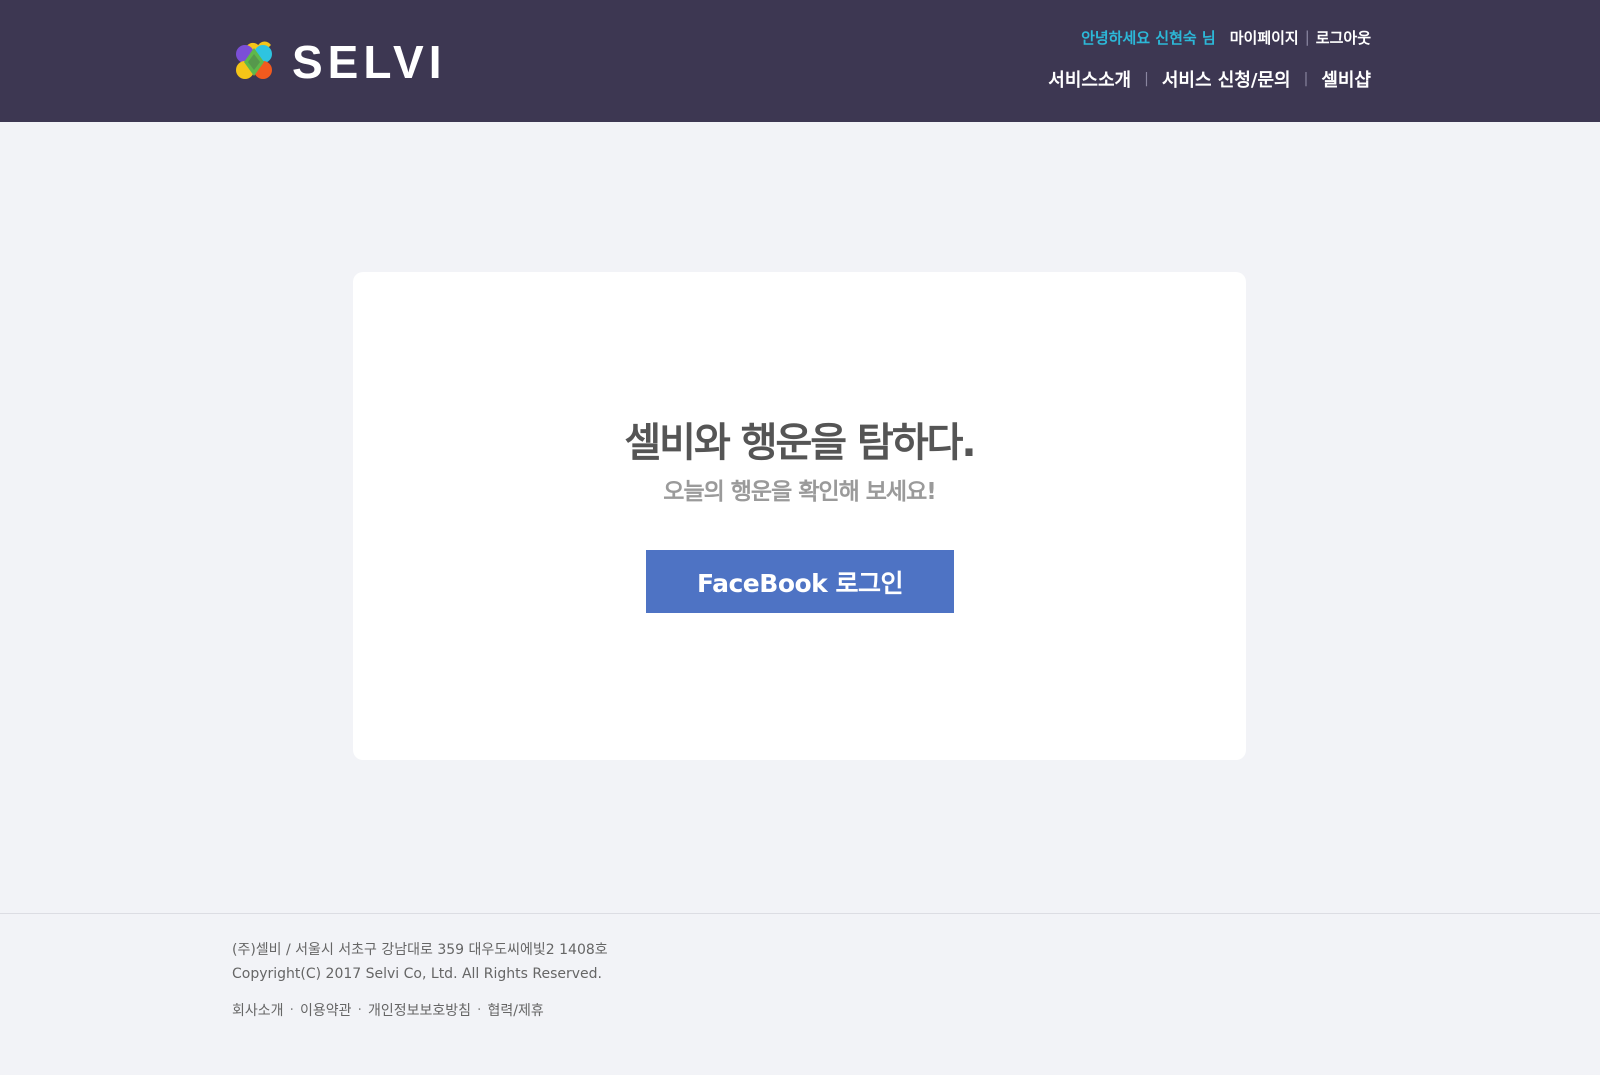  Describe the element at coordinates (1343, 37) in the screenshot. I see `logout-link: 로그아웃` at that location.